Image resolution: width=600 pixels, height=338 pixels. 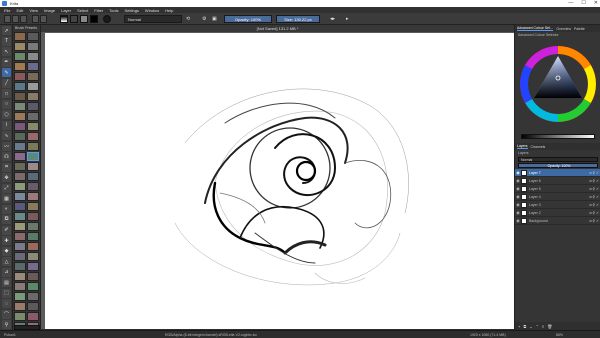 I want to click on layer-row: ◉ Layer 6α ⚲ ✓, so click(x=557, y=181).